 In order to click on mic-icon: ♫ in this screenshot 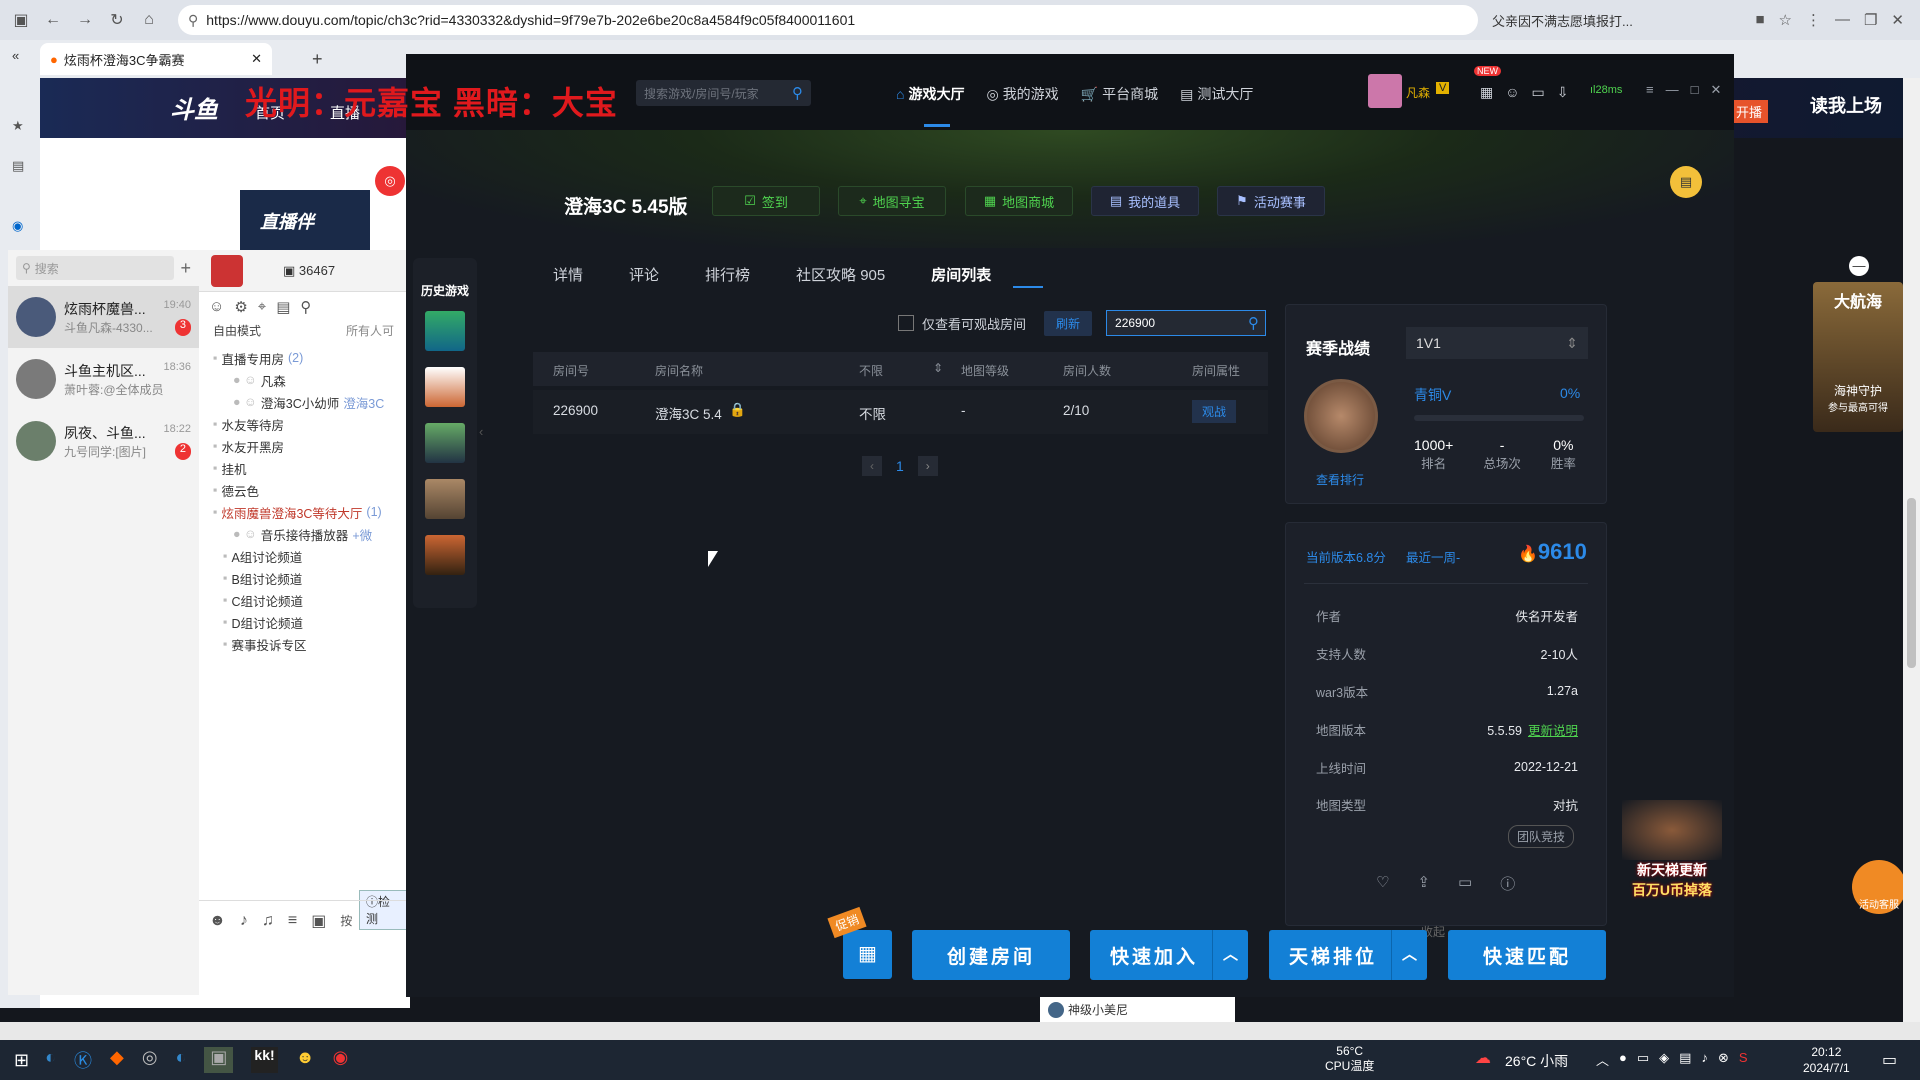, I will do `click(268, 921)`.